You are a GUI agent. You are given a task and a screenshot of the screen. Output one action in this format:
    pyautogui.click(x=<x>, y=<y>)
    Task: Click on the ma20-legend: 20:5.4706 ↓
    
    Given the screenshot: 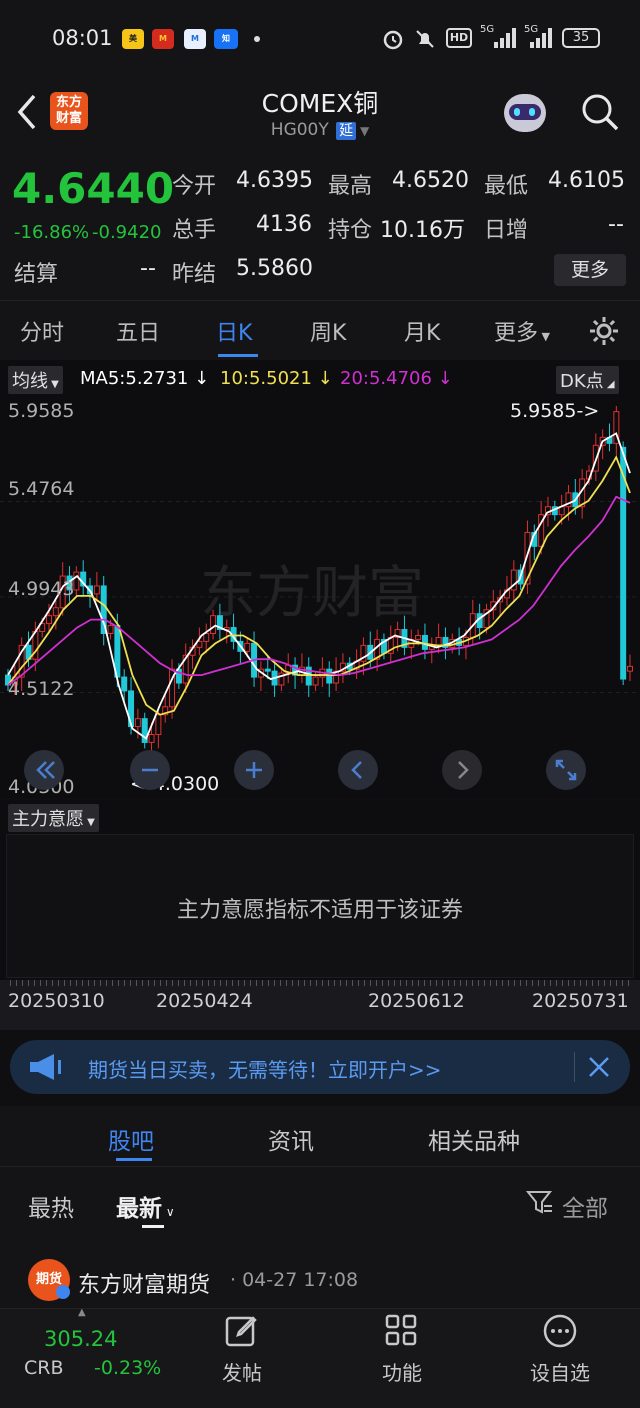 What is the action you would take?
    pyautogui.click(x=396, y=378)
    